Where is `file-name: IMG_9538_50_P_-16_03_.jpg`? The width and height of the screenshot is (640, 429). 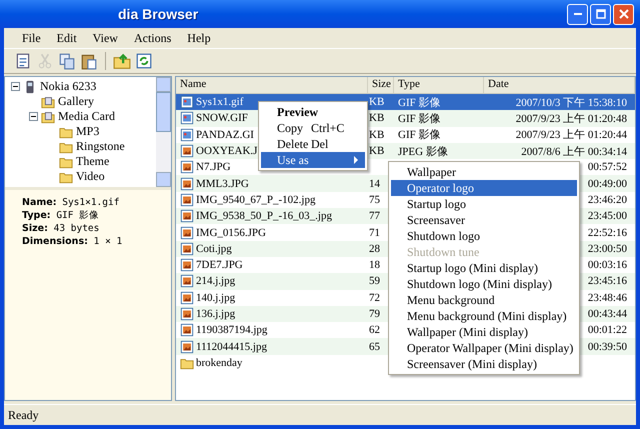 file-name: IMG_9538_50_P_-16_03_.jpg is located at coordinates (264, 216).